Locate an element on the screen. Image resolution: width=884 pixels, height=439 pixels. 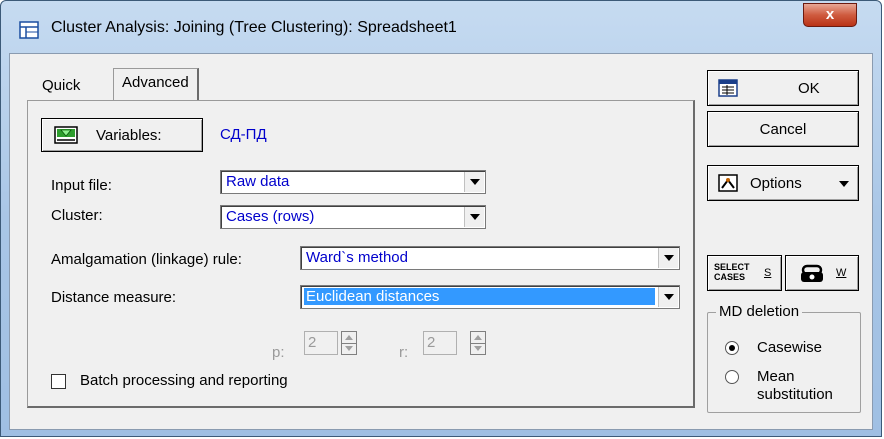
tab-quick-label: Quick is located at coordinates (61, 85).